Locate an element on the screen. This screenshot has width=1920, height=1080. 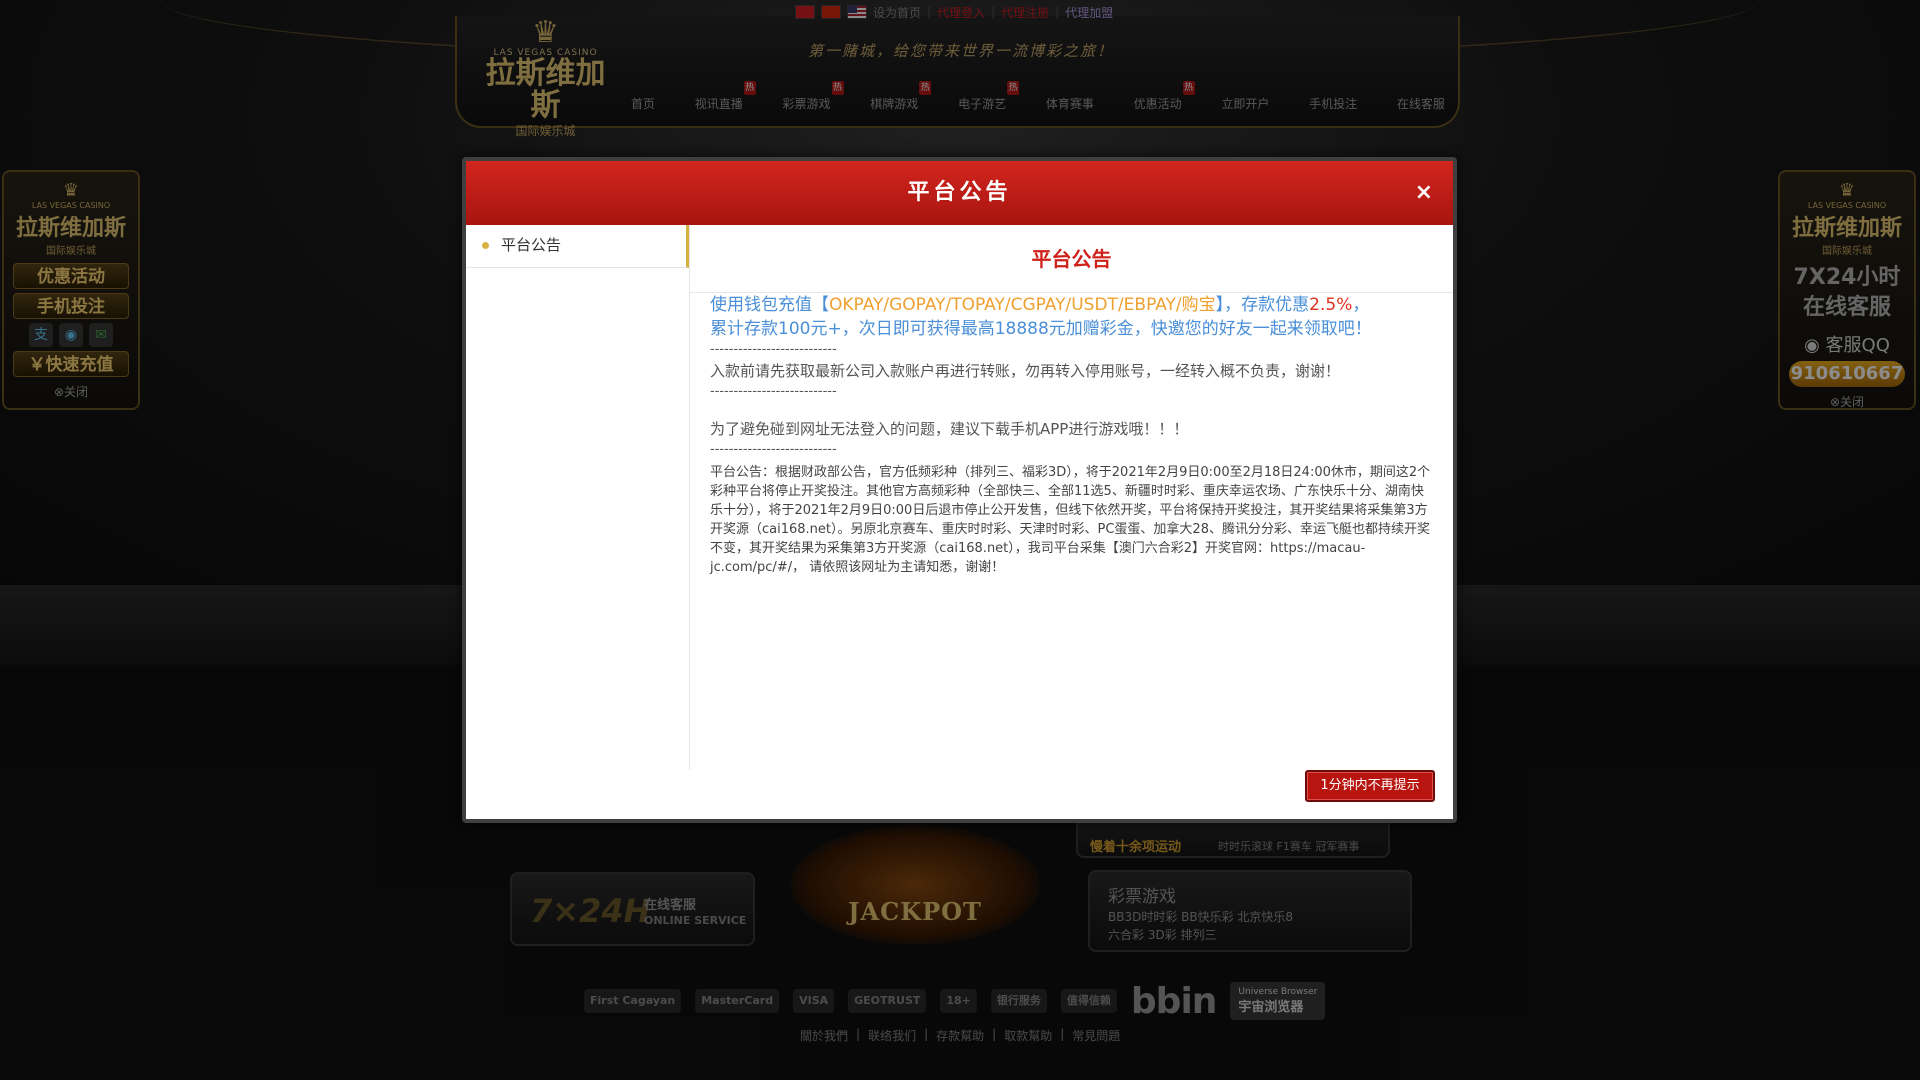
promo-part-a: 使用钱包充值【 is located at coordinates (769, 305).